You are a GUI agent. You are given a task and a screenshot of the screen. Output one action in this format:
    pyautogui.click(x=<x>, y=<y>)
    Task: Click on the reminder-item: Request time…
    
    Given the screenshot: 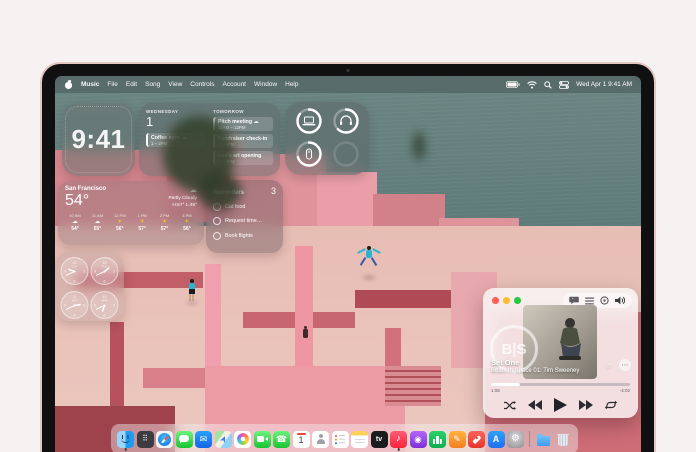 What is the action you would take?
    pyautogui.click(x=244, y=221)
    